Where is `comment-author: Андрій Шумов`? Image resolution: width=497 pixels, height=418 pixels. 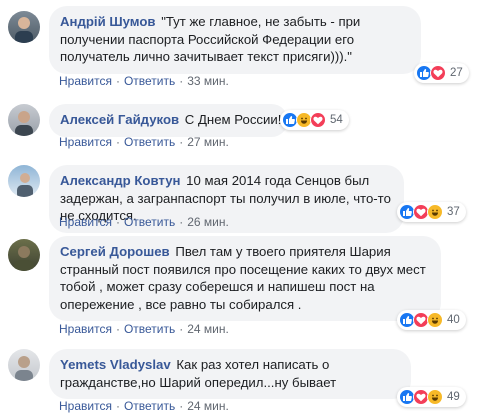 comment-author: Андрій Шумов is located at coordinates (108, 21).